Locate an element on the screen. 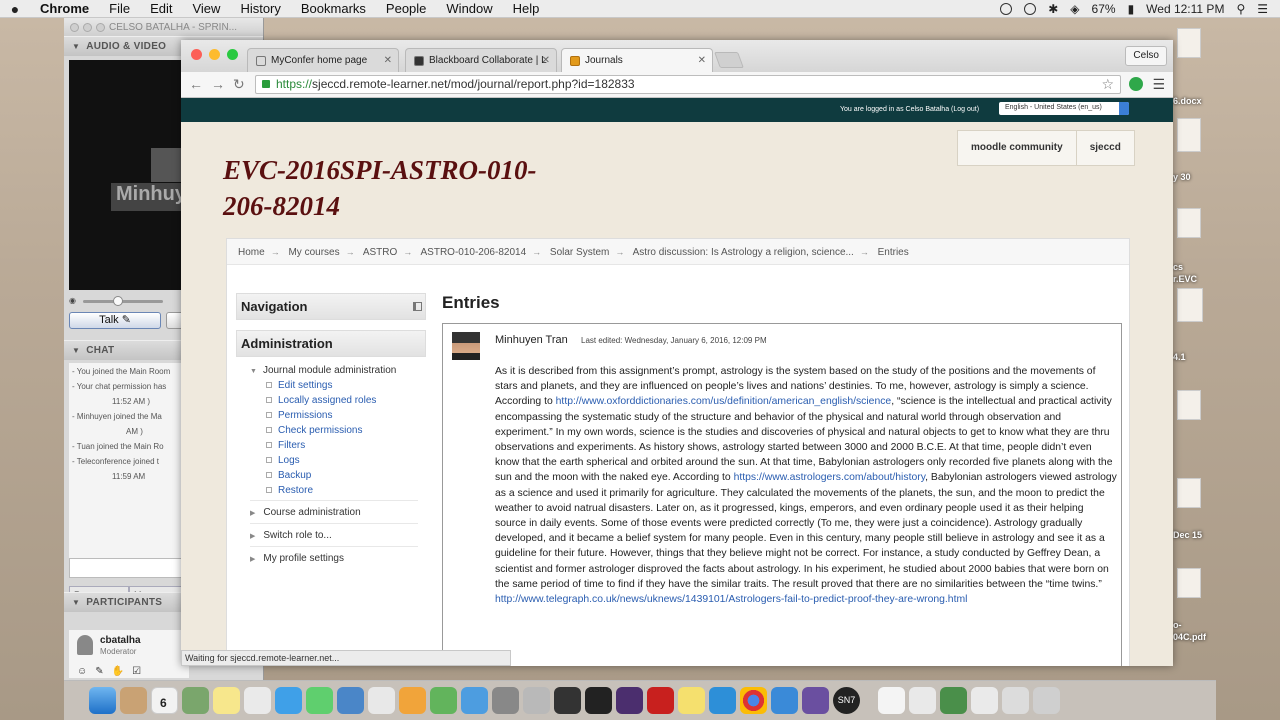 The width and height of the screenshot is (1280, 720). battery-icon: ▮ is located at coordinates (1131, 9).